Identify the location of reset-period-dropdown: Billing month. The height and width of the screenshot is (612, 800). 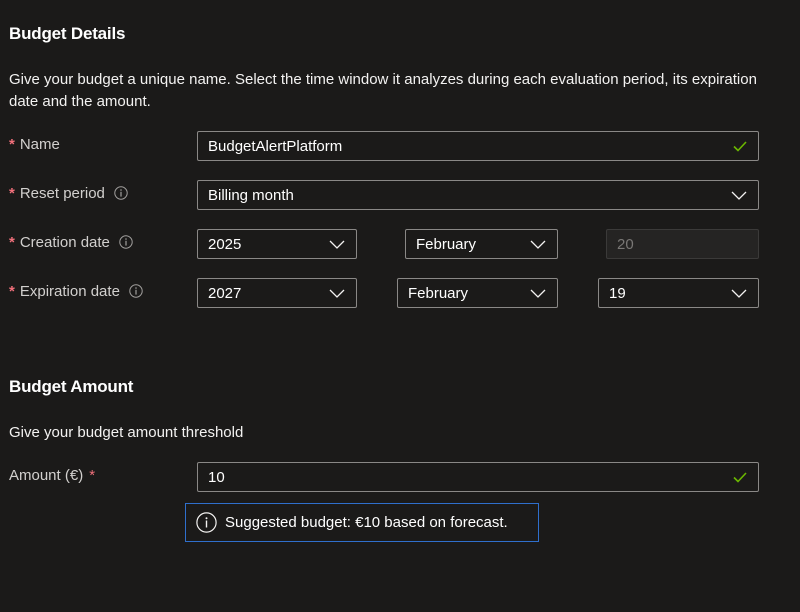
(478, 195).